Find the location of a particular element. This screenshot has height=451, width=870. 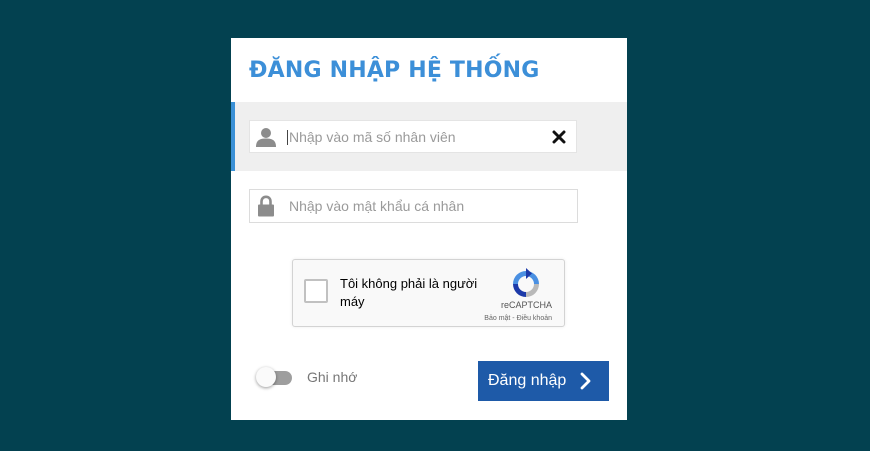

password-input is located at coordinates (429, 206).